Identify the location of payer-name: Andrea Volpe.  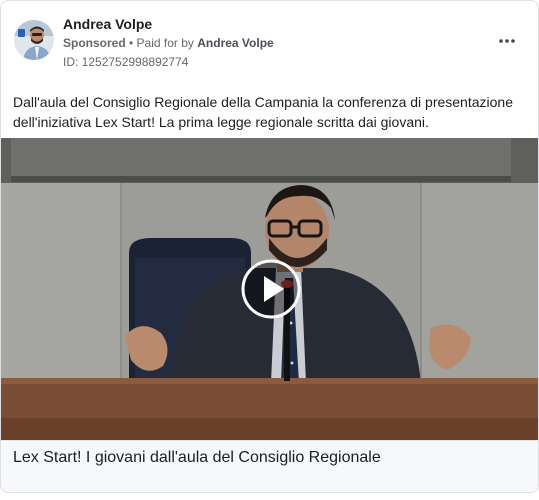
(235, 43).